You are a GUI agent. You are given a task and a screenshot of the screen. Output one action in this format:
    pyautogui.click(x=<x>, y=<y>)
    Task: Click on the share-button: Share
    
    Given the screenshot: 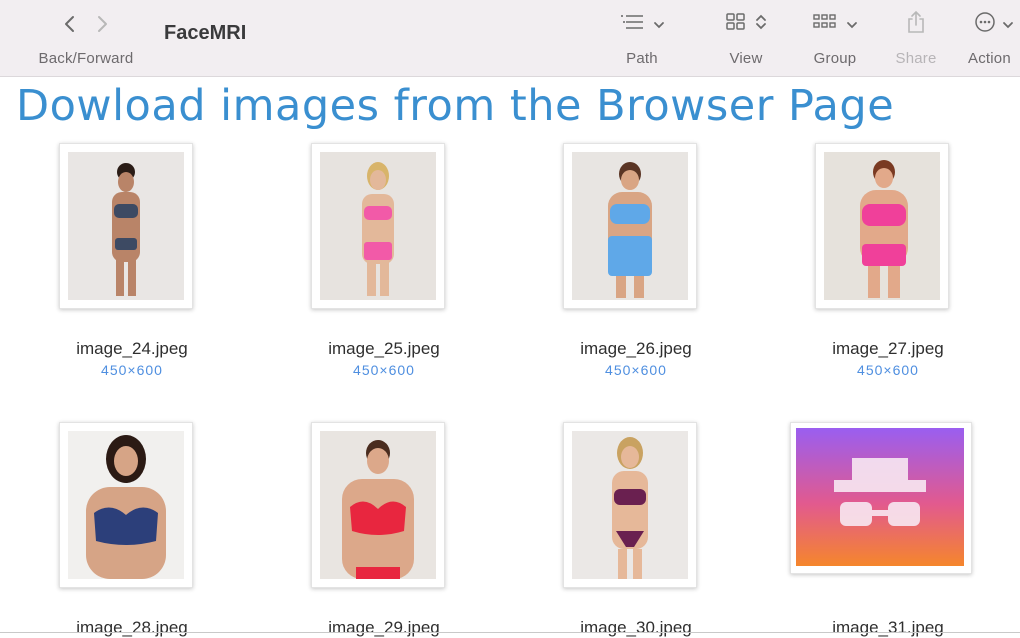 What is the action you would take?
    pyautogui.click(x=916, y=38)
    